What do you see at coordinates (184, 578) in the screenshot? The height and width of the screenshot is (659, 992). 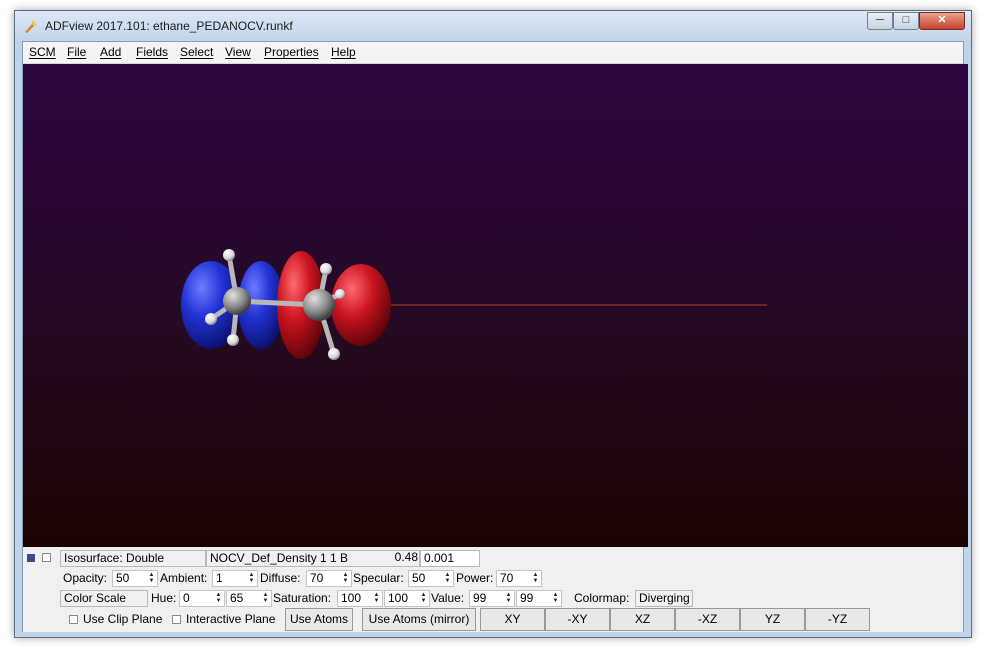 I see `ambient-label: Ambient:` at bounding box center [184, 578].